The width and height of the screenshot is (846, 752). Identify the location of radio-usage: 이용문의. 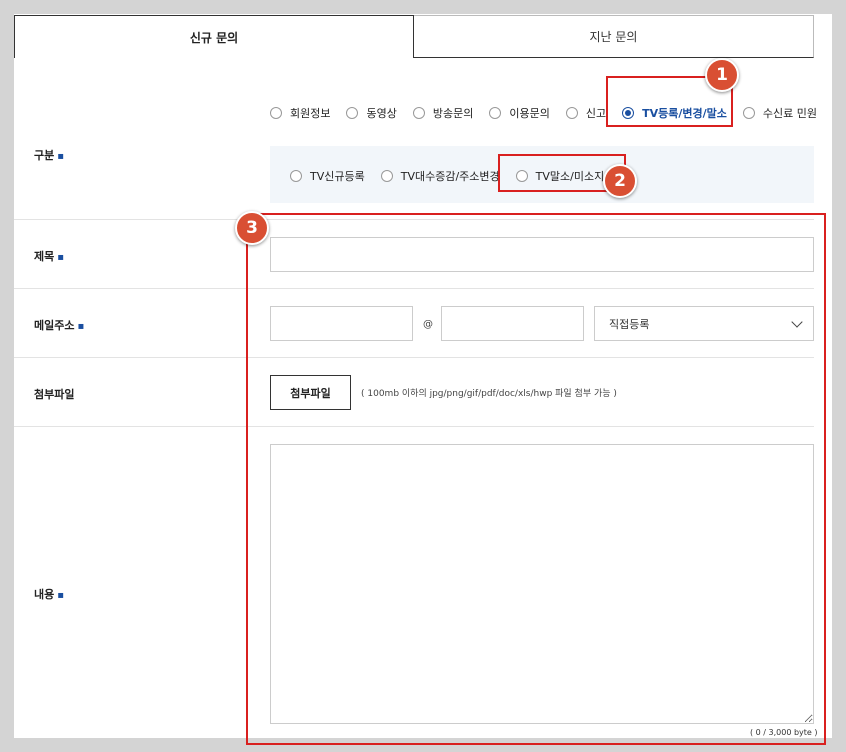
(519, 113).